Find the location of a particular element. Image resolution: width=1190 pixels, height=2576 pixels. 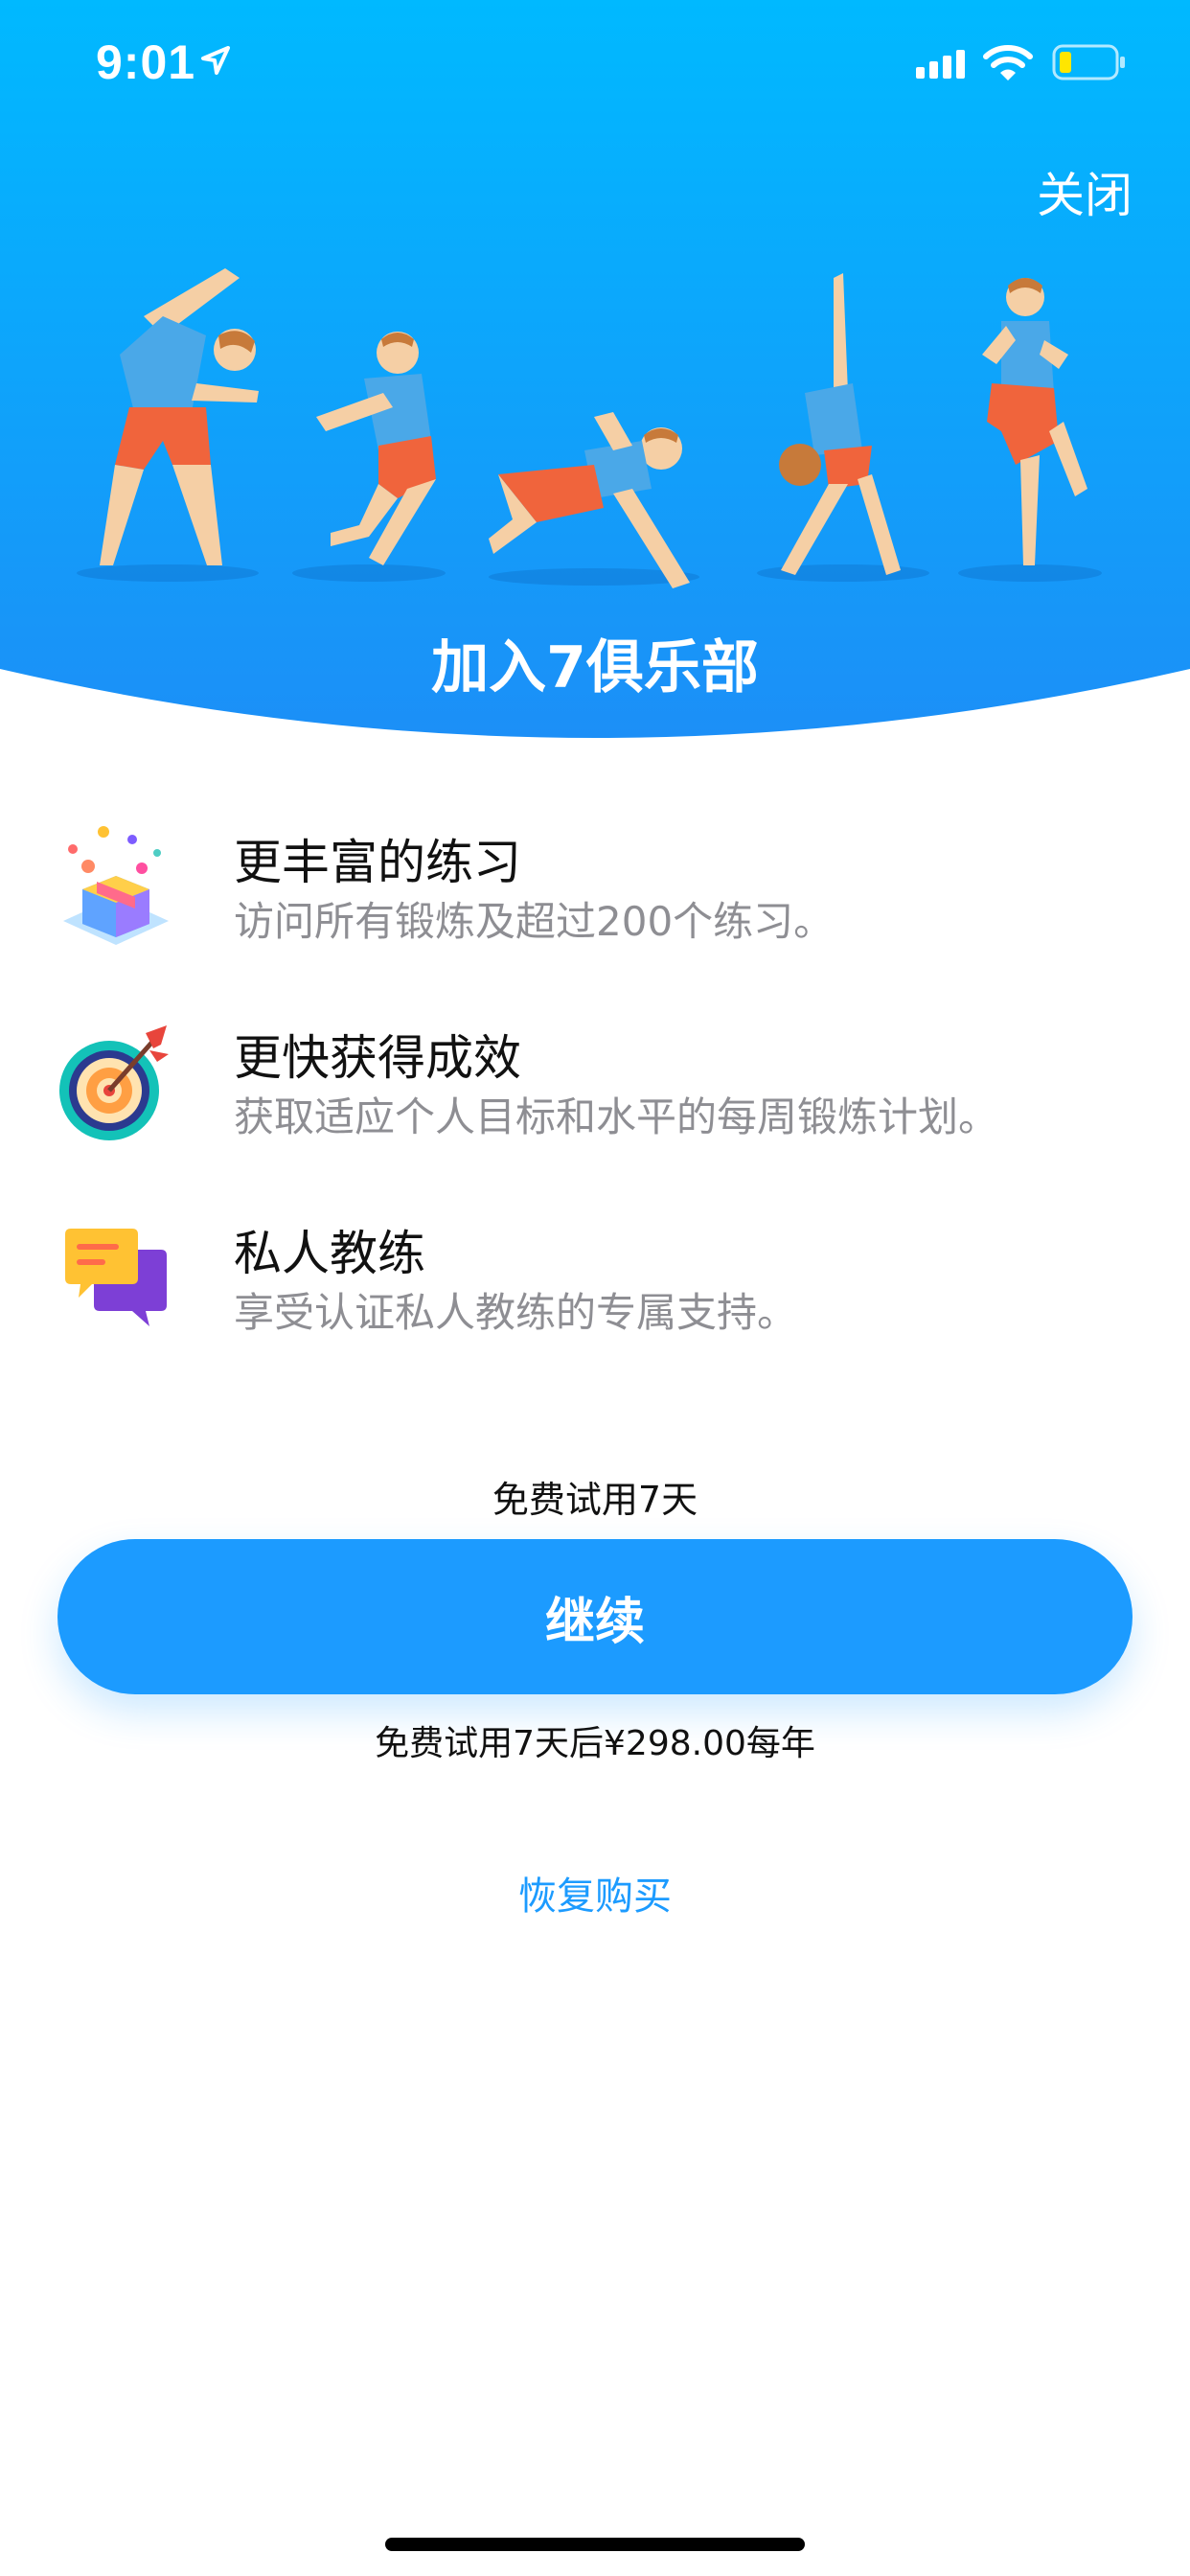

gift-box-icon is located at coordinates (116, 885).